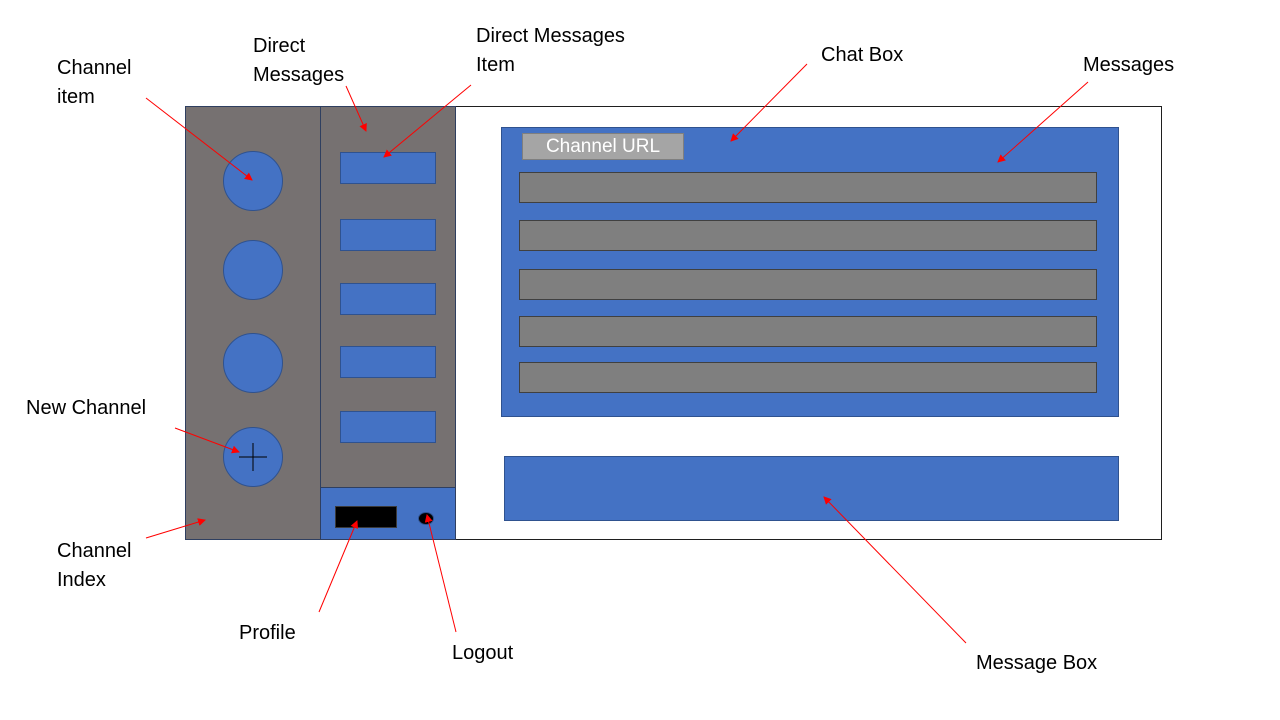 This screenshot has height=720, width=1280. I want to click on label-chat-box: Chat Box, so click(862, 55).